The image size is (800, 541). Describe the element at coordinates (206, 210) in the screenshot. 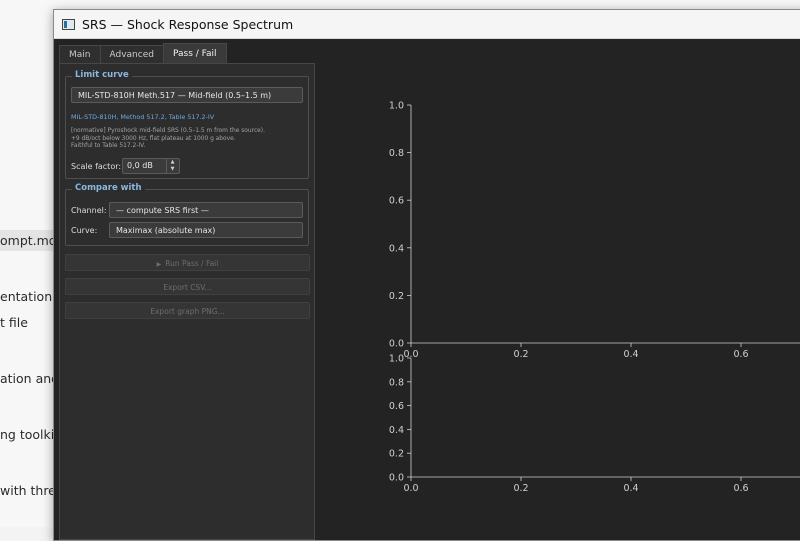

I see `channel-select: — compute SRS first —` at that location.